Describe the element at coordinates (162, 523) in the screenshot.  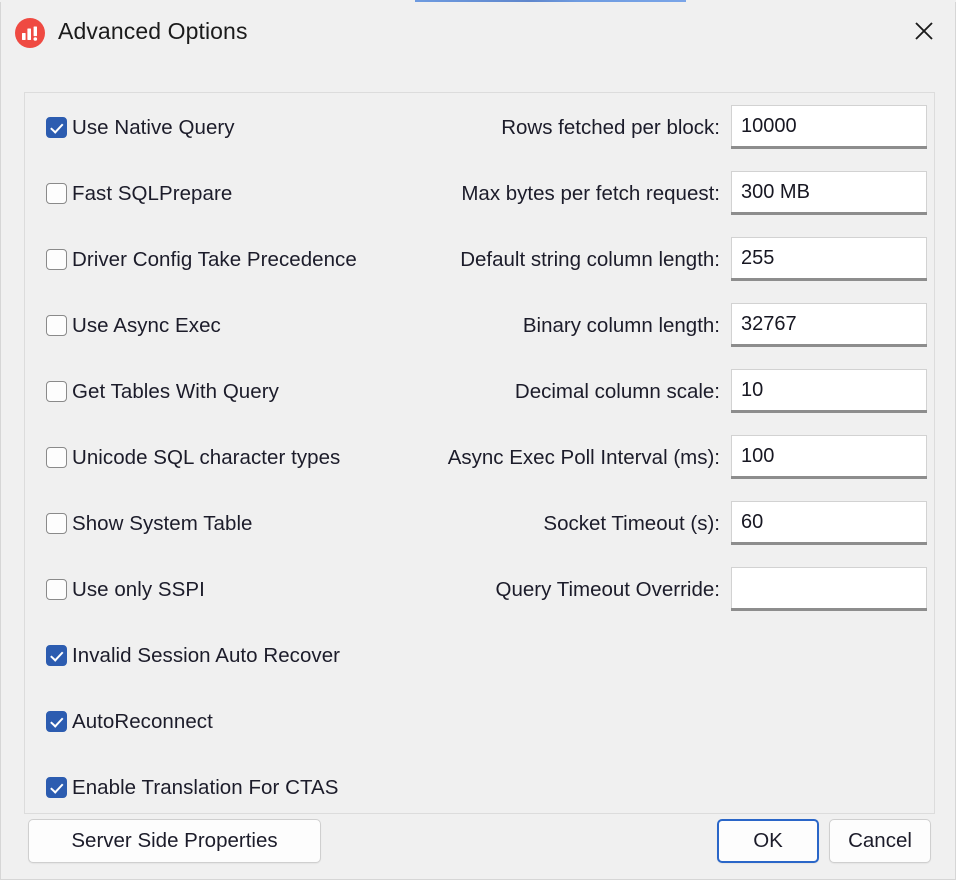
I see `checkbox-label: Show System Table` at that location.